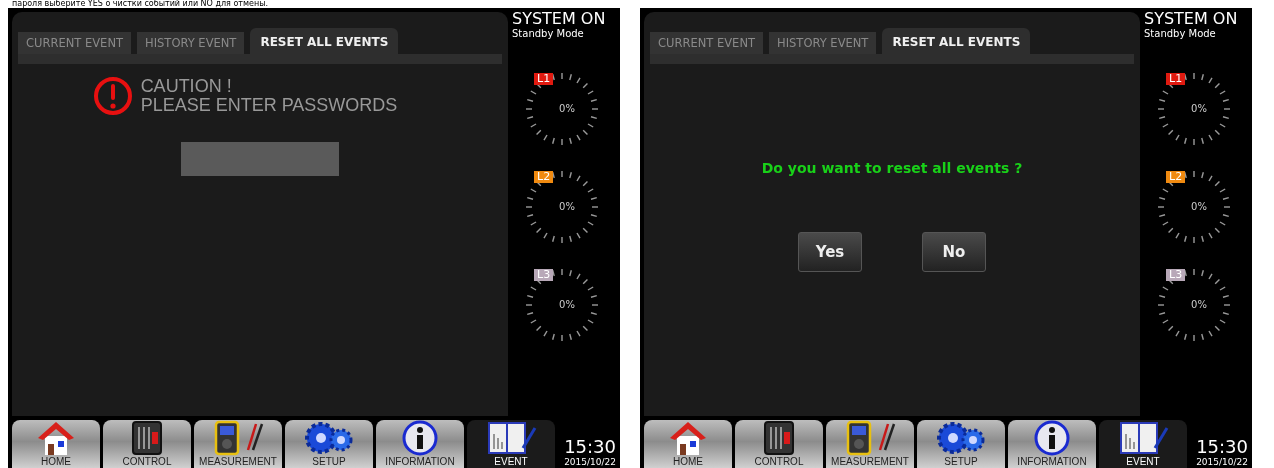 Image resolution: width=1274 pixels, height=468 pixels. Describe the element at coordinates (112, 96) in the screenshot. I see `warning-icon` at that location.